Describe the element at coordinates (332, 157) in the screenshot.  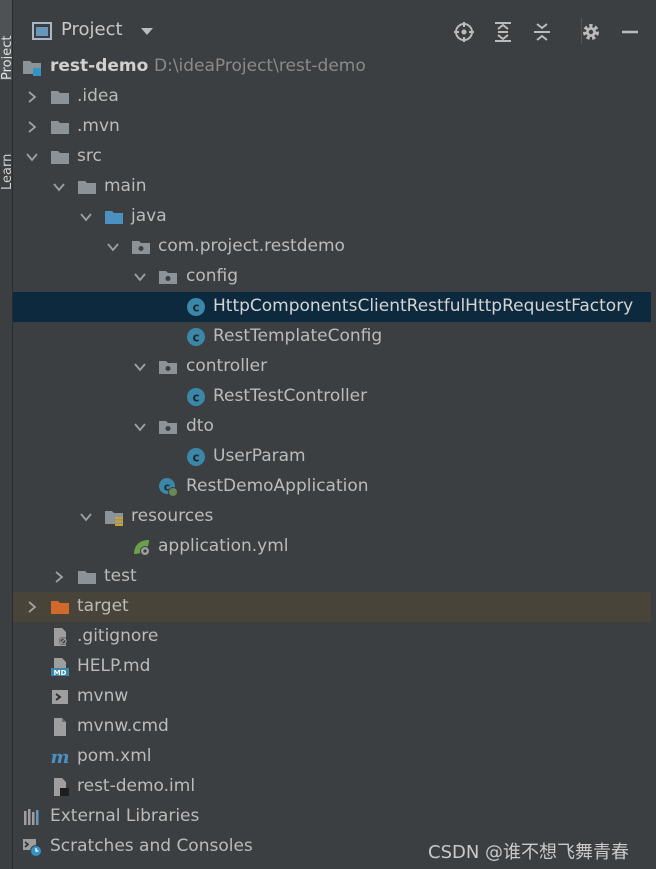
I see `tree-row-src: src` at that location.